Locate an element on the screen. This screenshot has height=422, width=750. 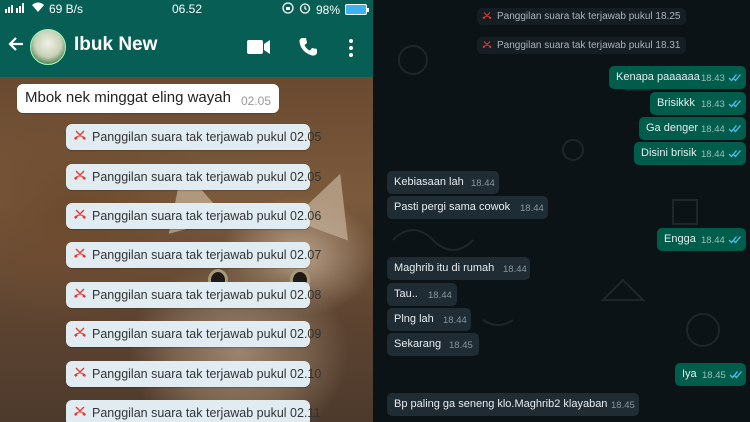
voice-call-icon is located at coordinates (308, 49).